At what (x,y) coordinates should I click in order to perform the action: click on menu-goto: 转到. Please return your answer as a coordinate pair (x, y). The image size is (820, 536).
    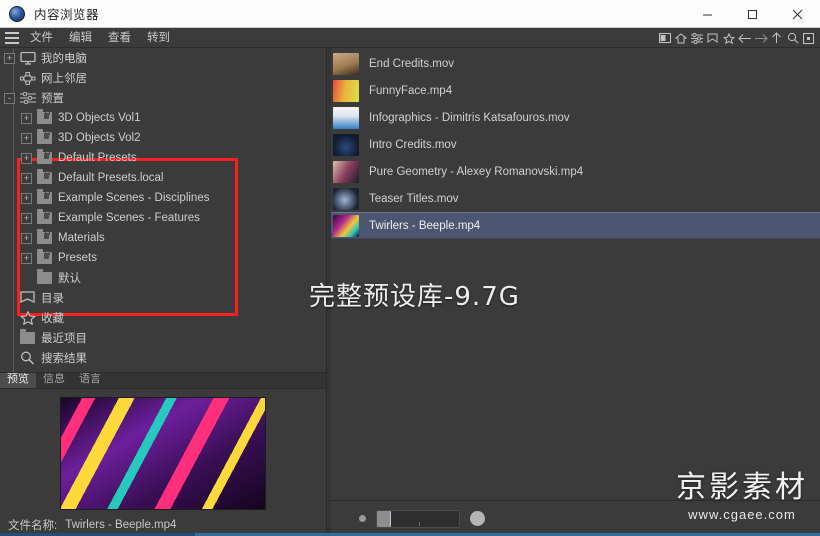
    Looking at the image, I should click on (158, 38).